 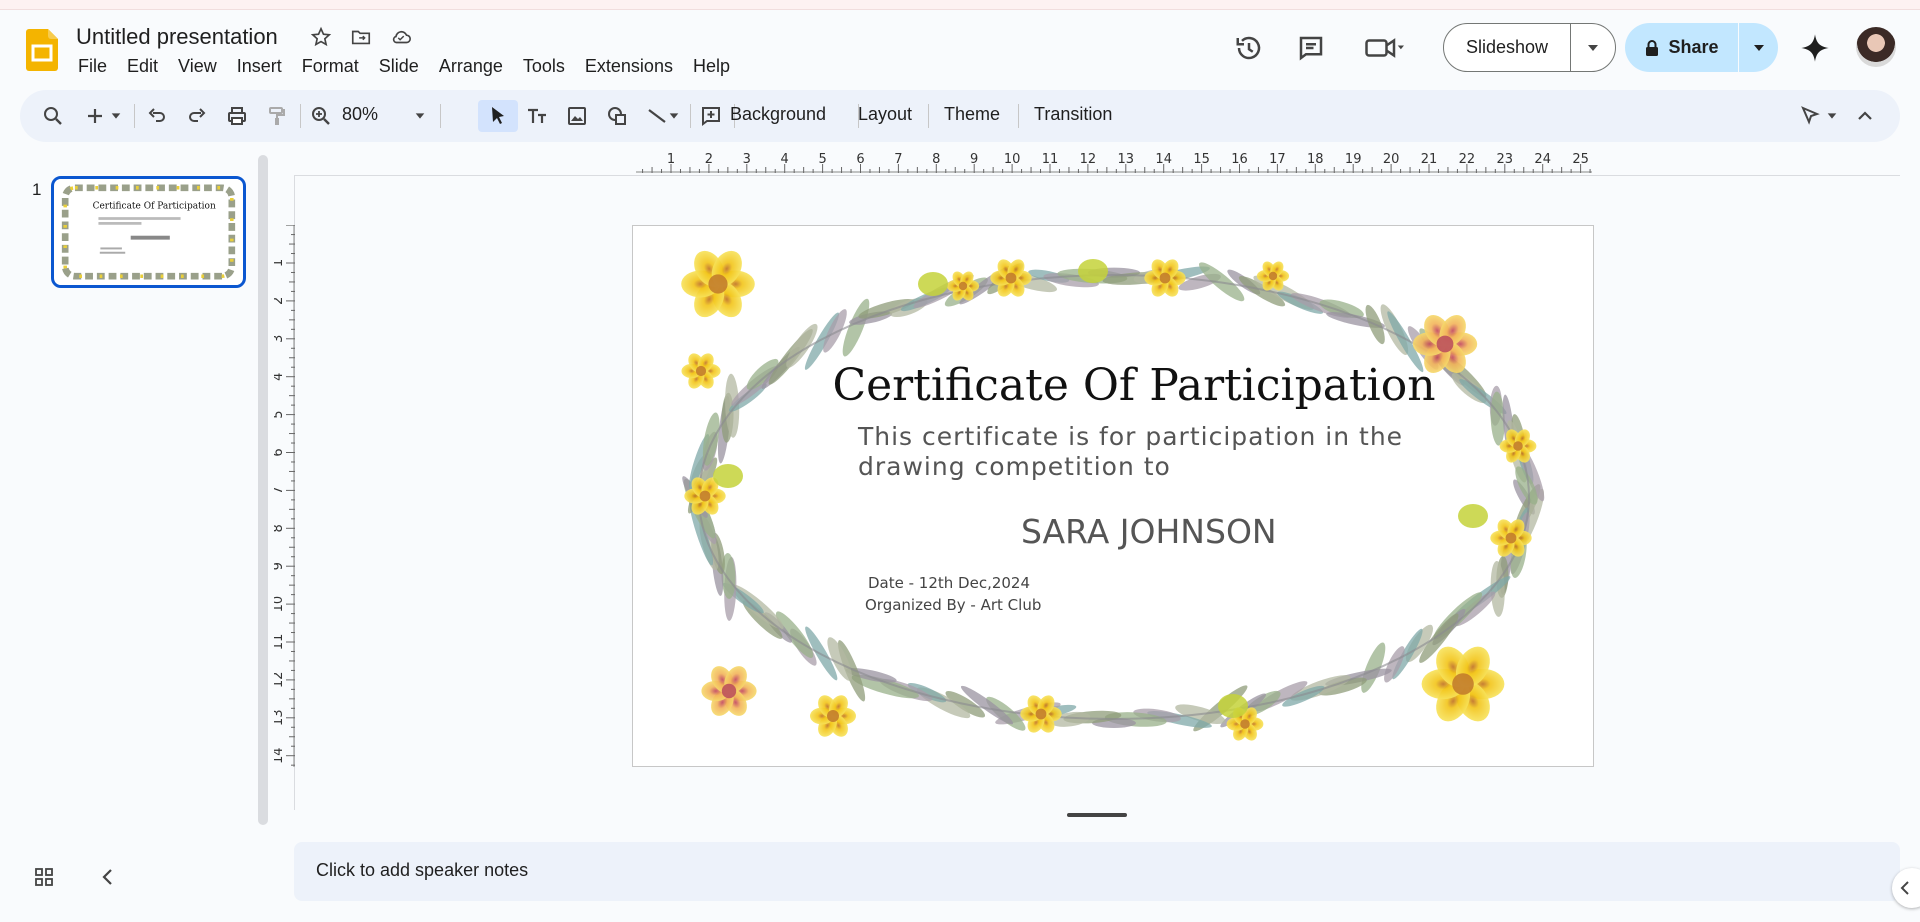 I want to click on slideshow-dropdown, so click(x=1593, y=48).